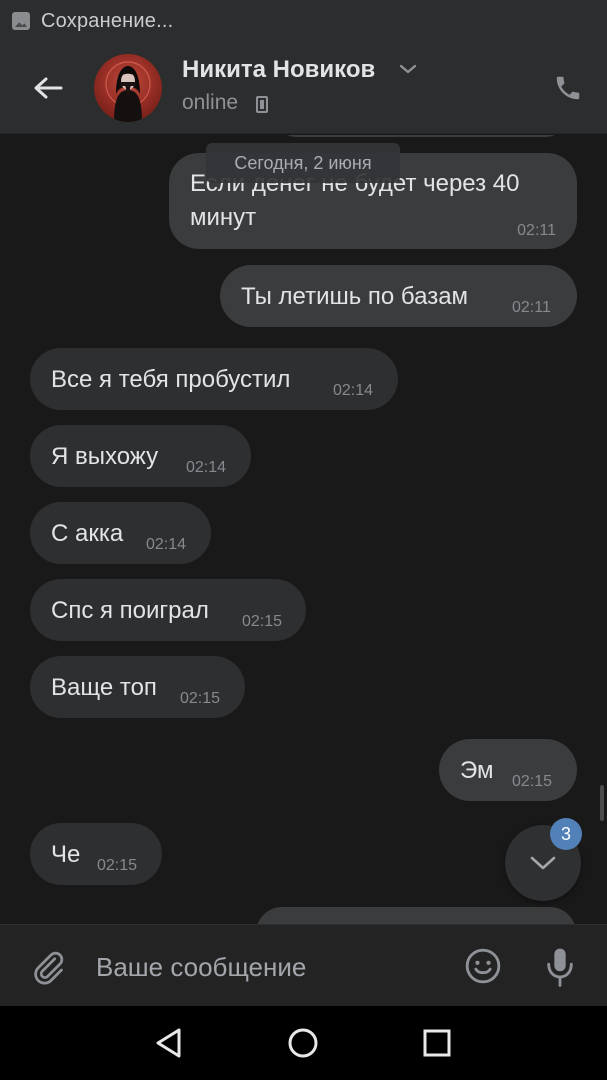  I want to click on call-button, so click(568, 88).